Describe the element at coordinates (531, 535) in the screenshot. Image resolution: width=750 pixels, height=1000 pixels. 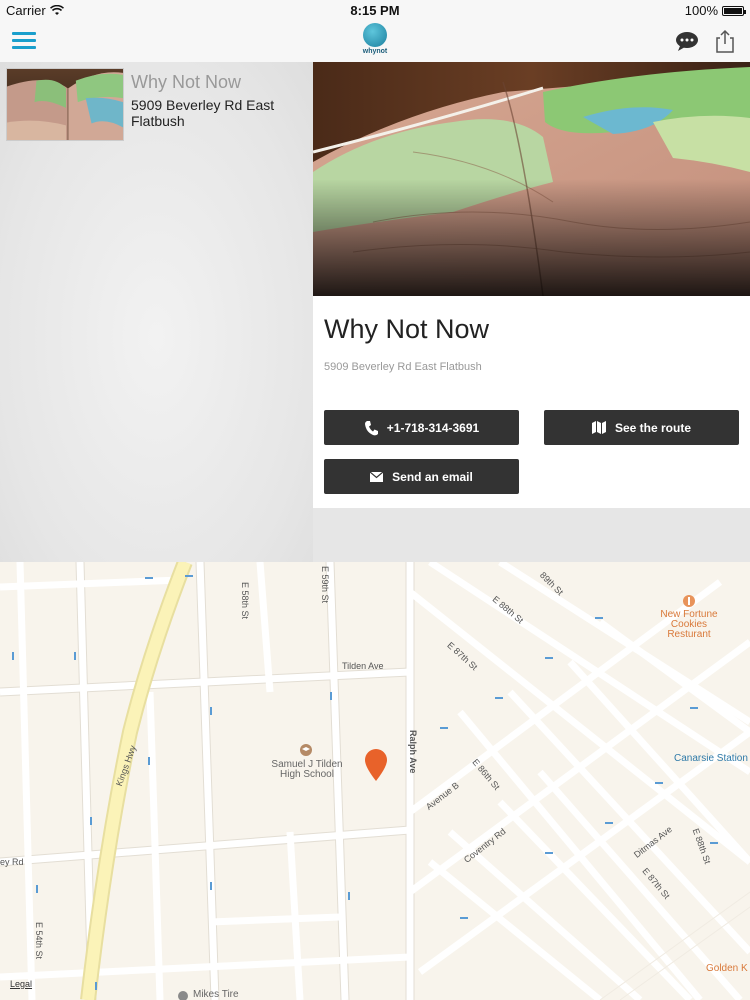
I see `panel-backdrop` at that location.